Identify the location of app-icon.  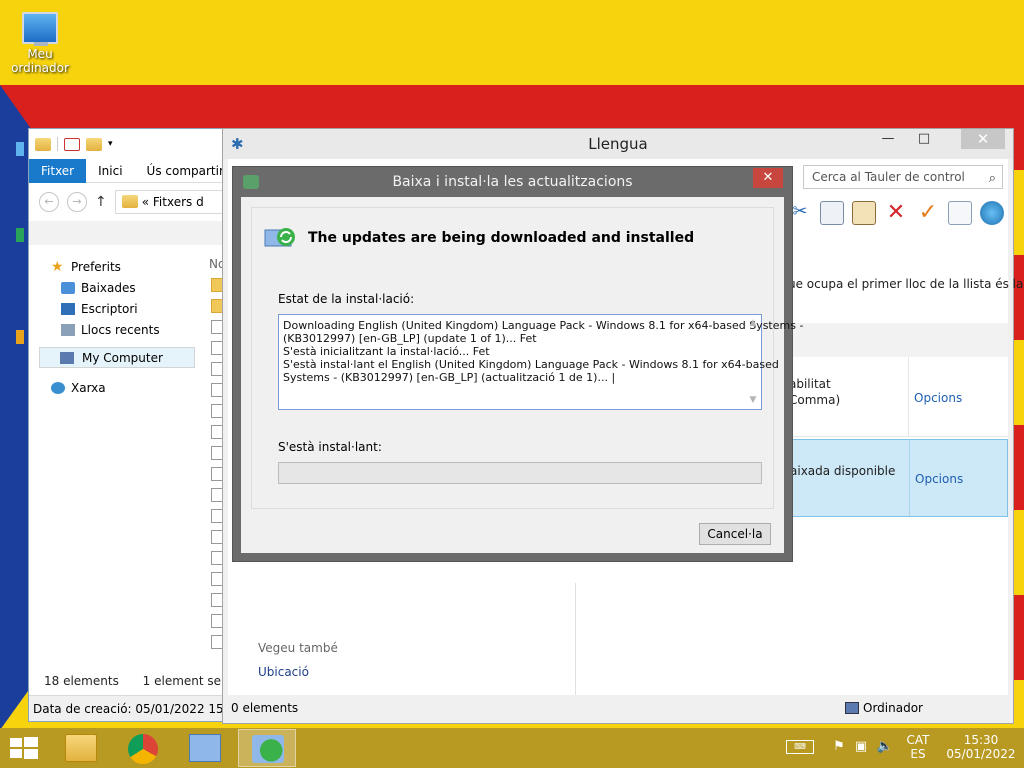
(20, 337).